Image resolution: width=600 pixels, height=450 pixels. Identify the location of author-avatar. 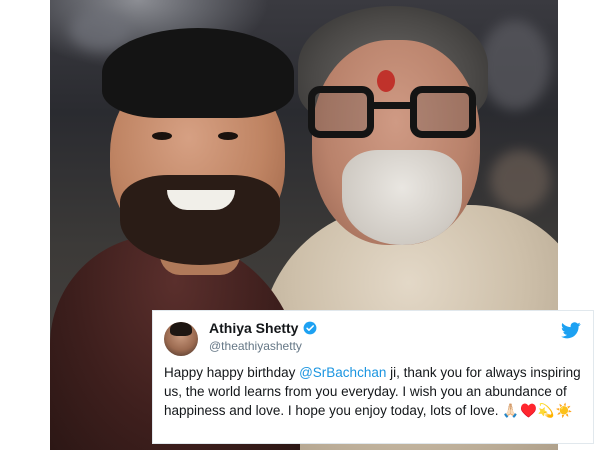
(181, 339).